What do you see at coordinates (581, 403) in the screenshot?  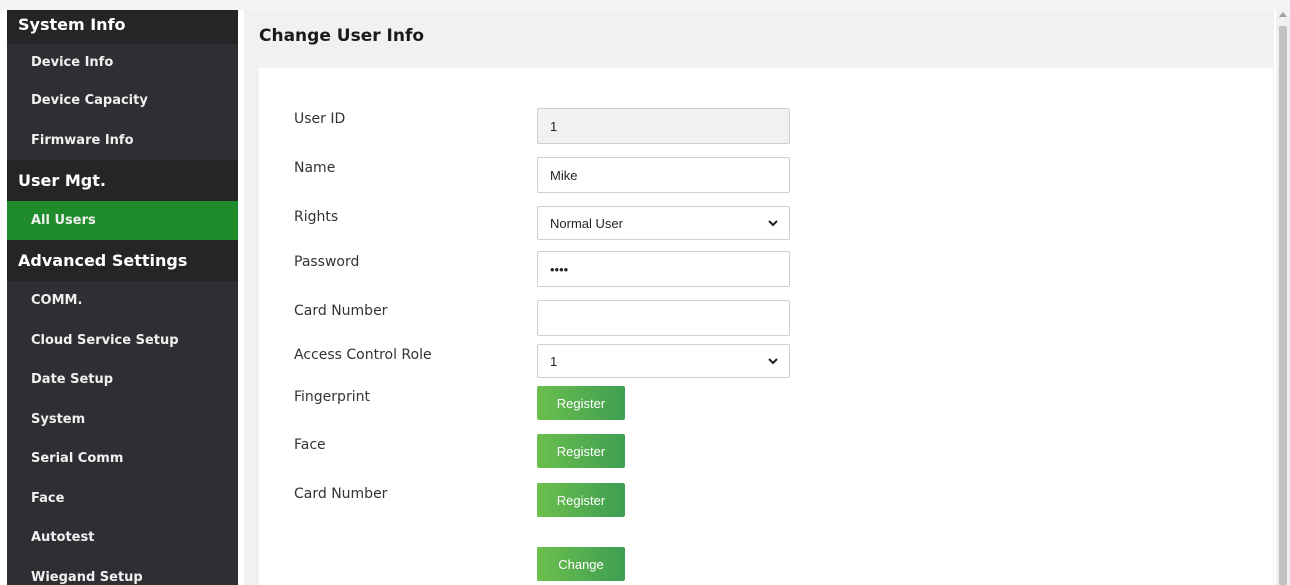 I see `fingerprint-register-button: Register` at bounding box center [581, 403].